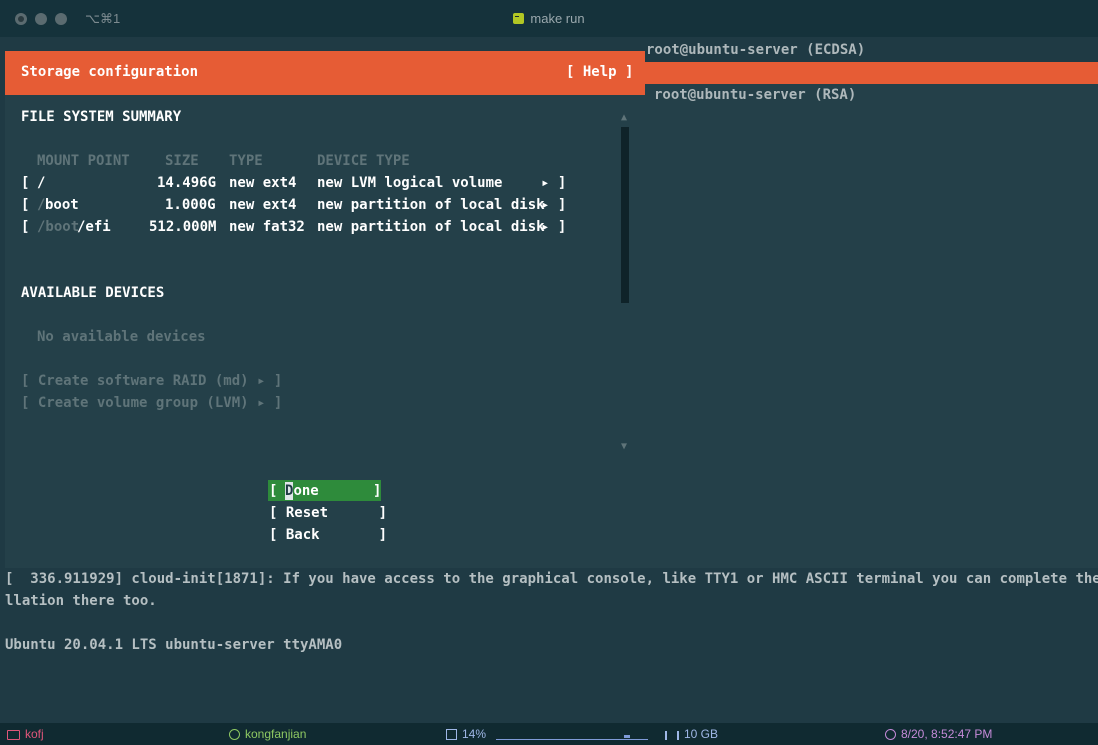 The height and width of the screenshot is (745, 1098). I want to click on cpu-sparkline, so click(572, 737).